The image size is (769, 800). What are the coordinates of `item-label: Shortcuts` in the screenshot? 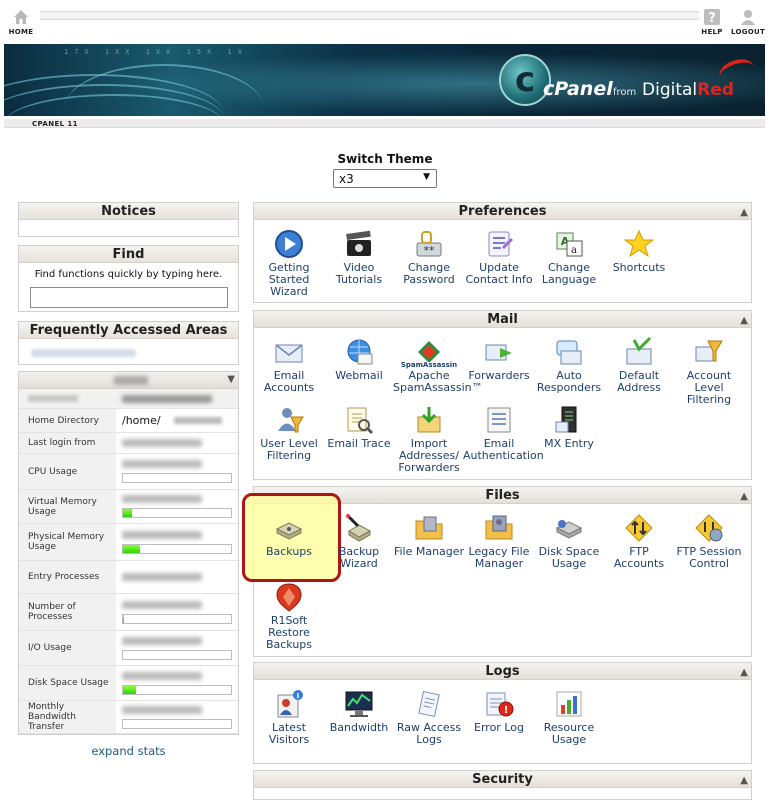 It's located at (639, 267).